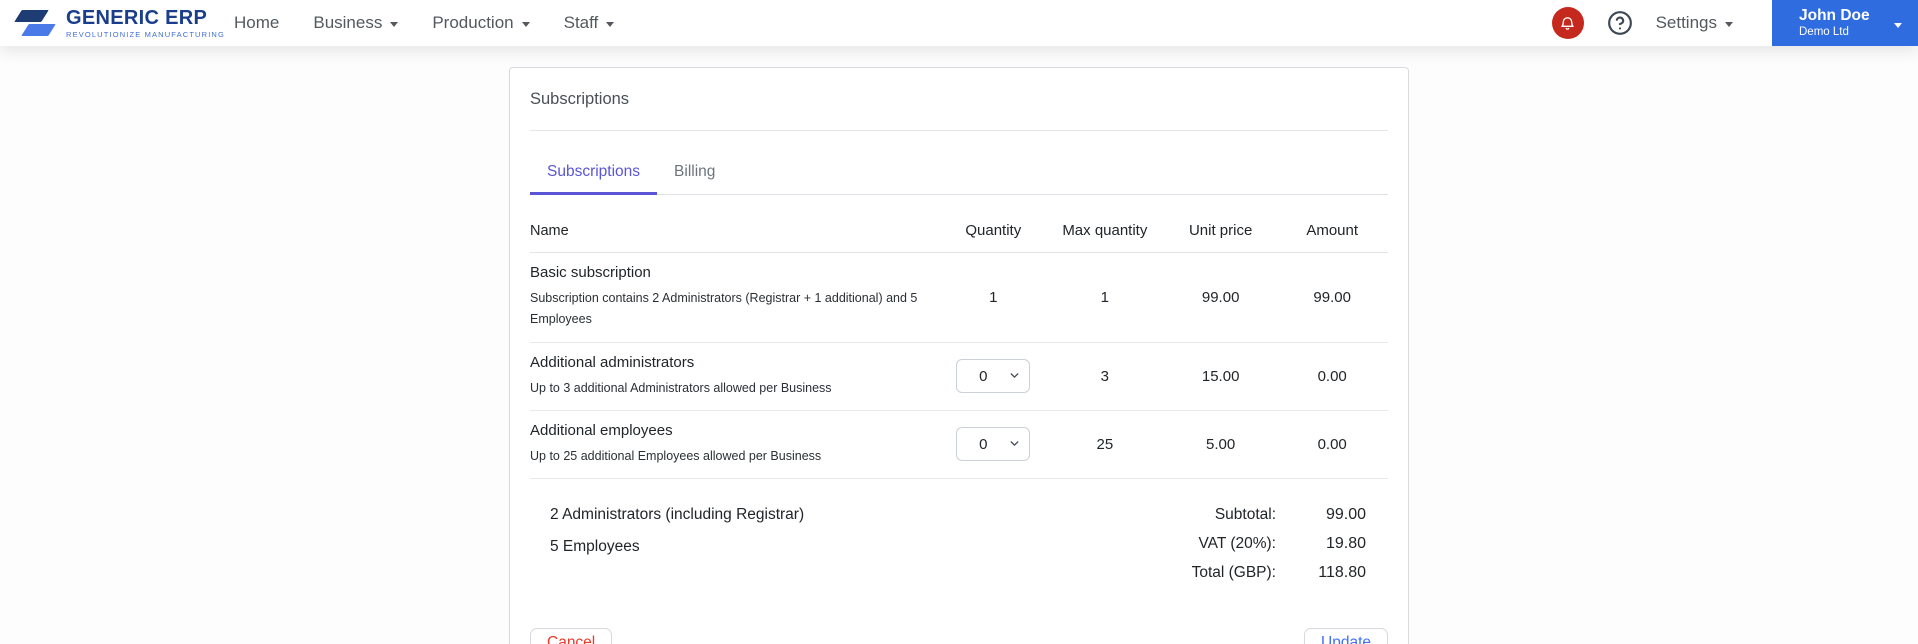 This screenshot has height=644, width=1918. What do you see at coordinates (1686, 22) in the screenshot?
I see `settings-label: Settings` at bounding box center [1686, 22].